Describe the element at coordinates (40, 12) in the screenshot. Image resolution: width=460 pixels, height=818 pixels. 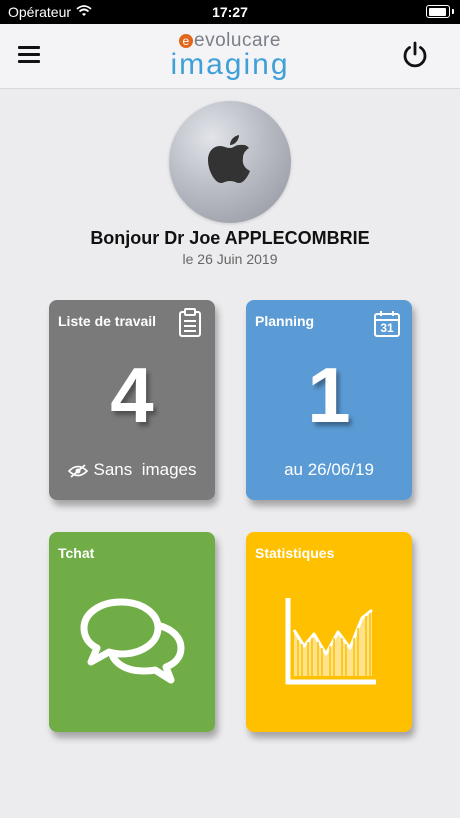
I see `carrier-label: Opérateur` at that location.